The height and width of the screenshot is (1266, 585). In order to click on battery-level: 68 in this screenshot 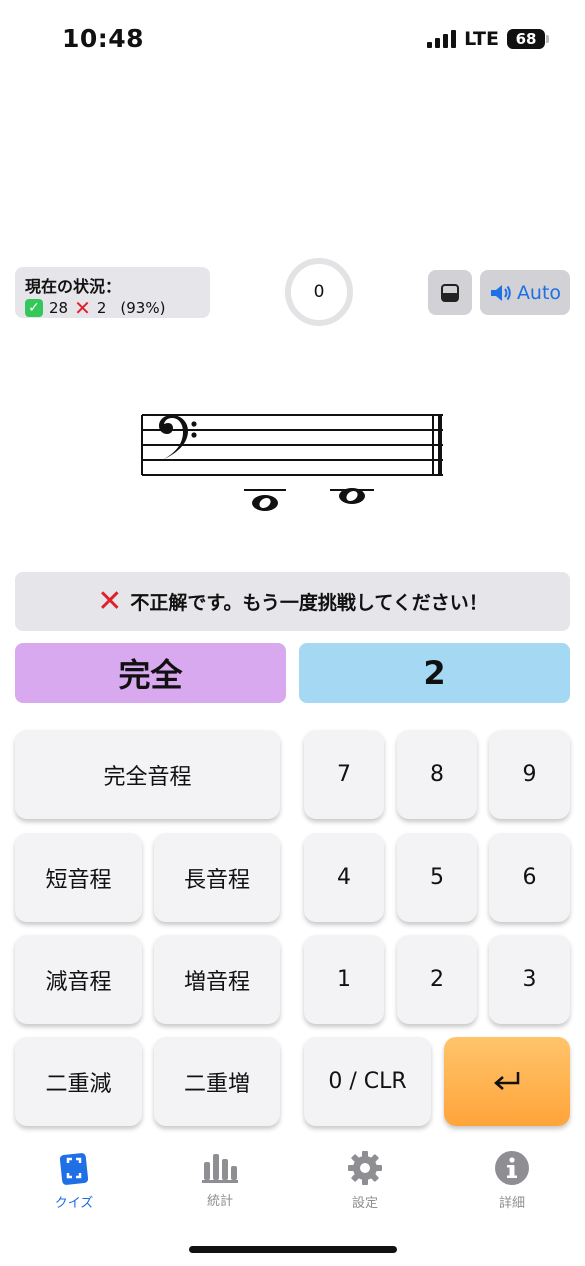, I will do `click(526, 39)`.